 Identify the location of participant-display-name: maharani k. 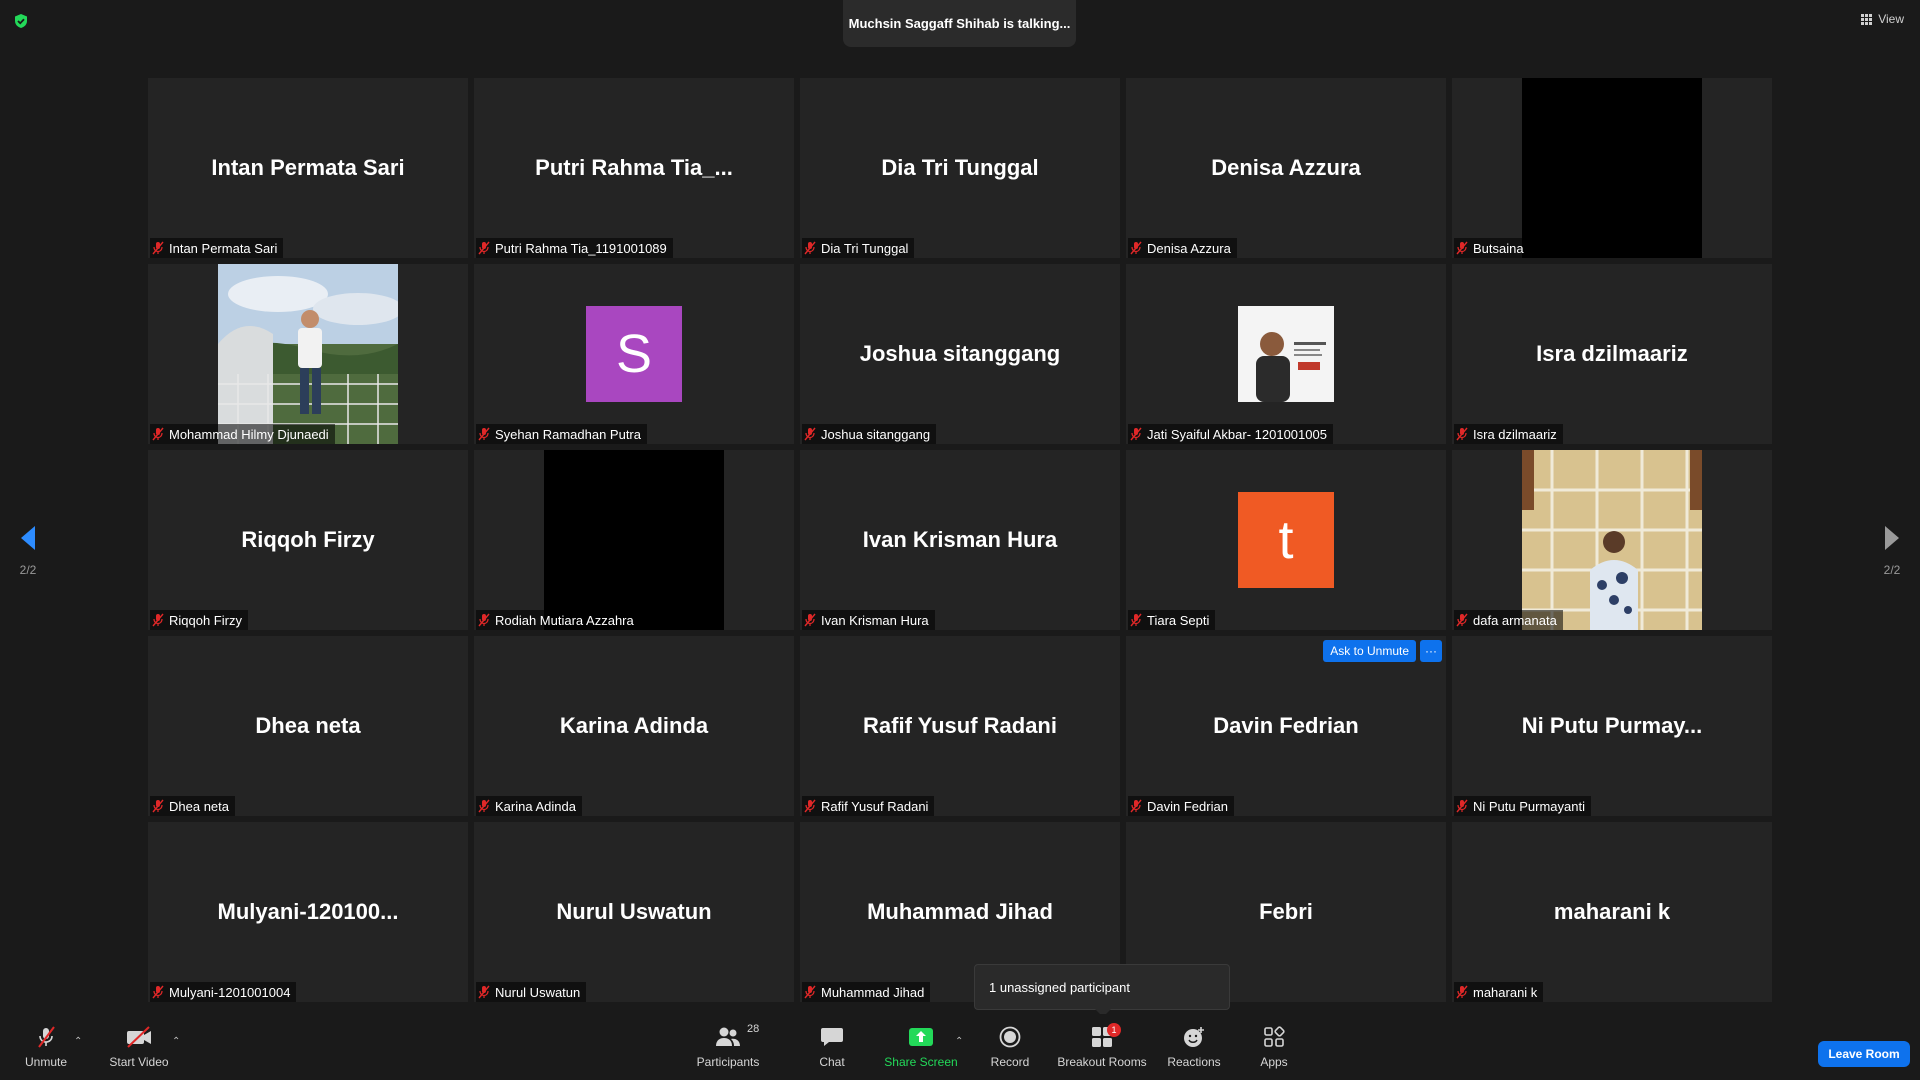
(1612, 911).